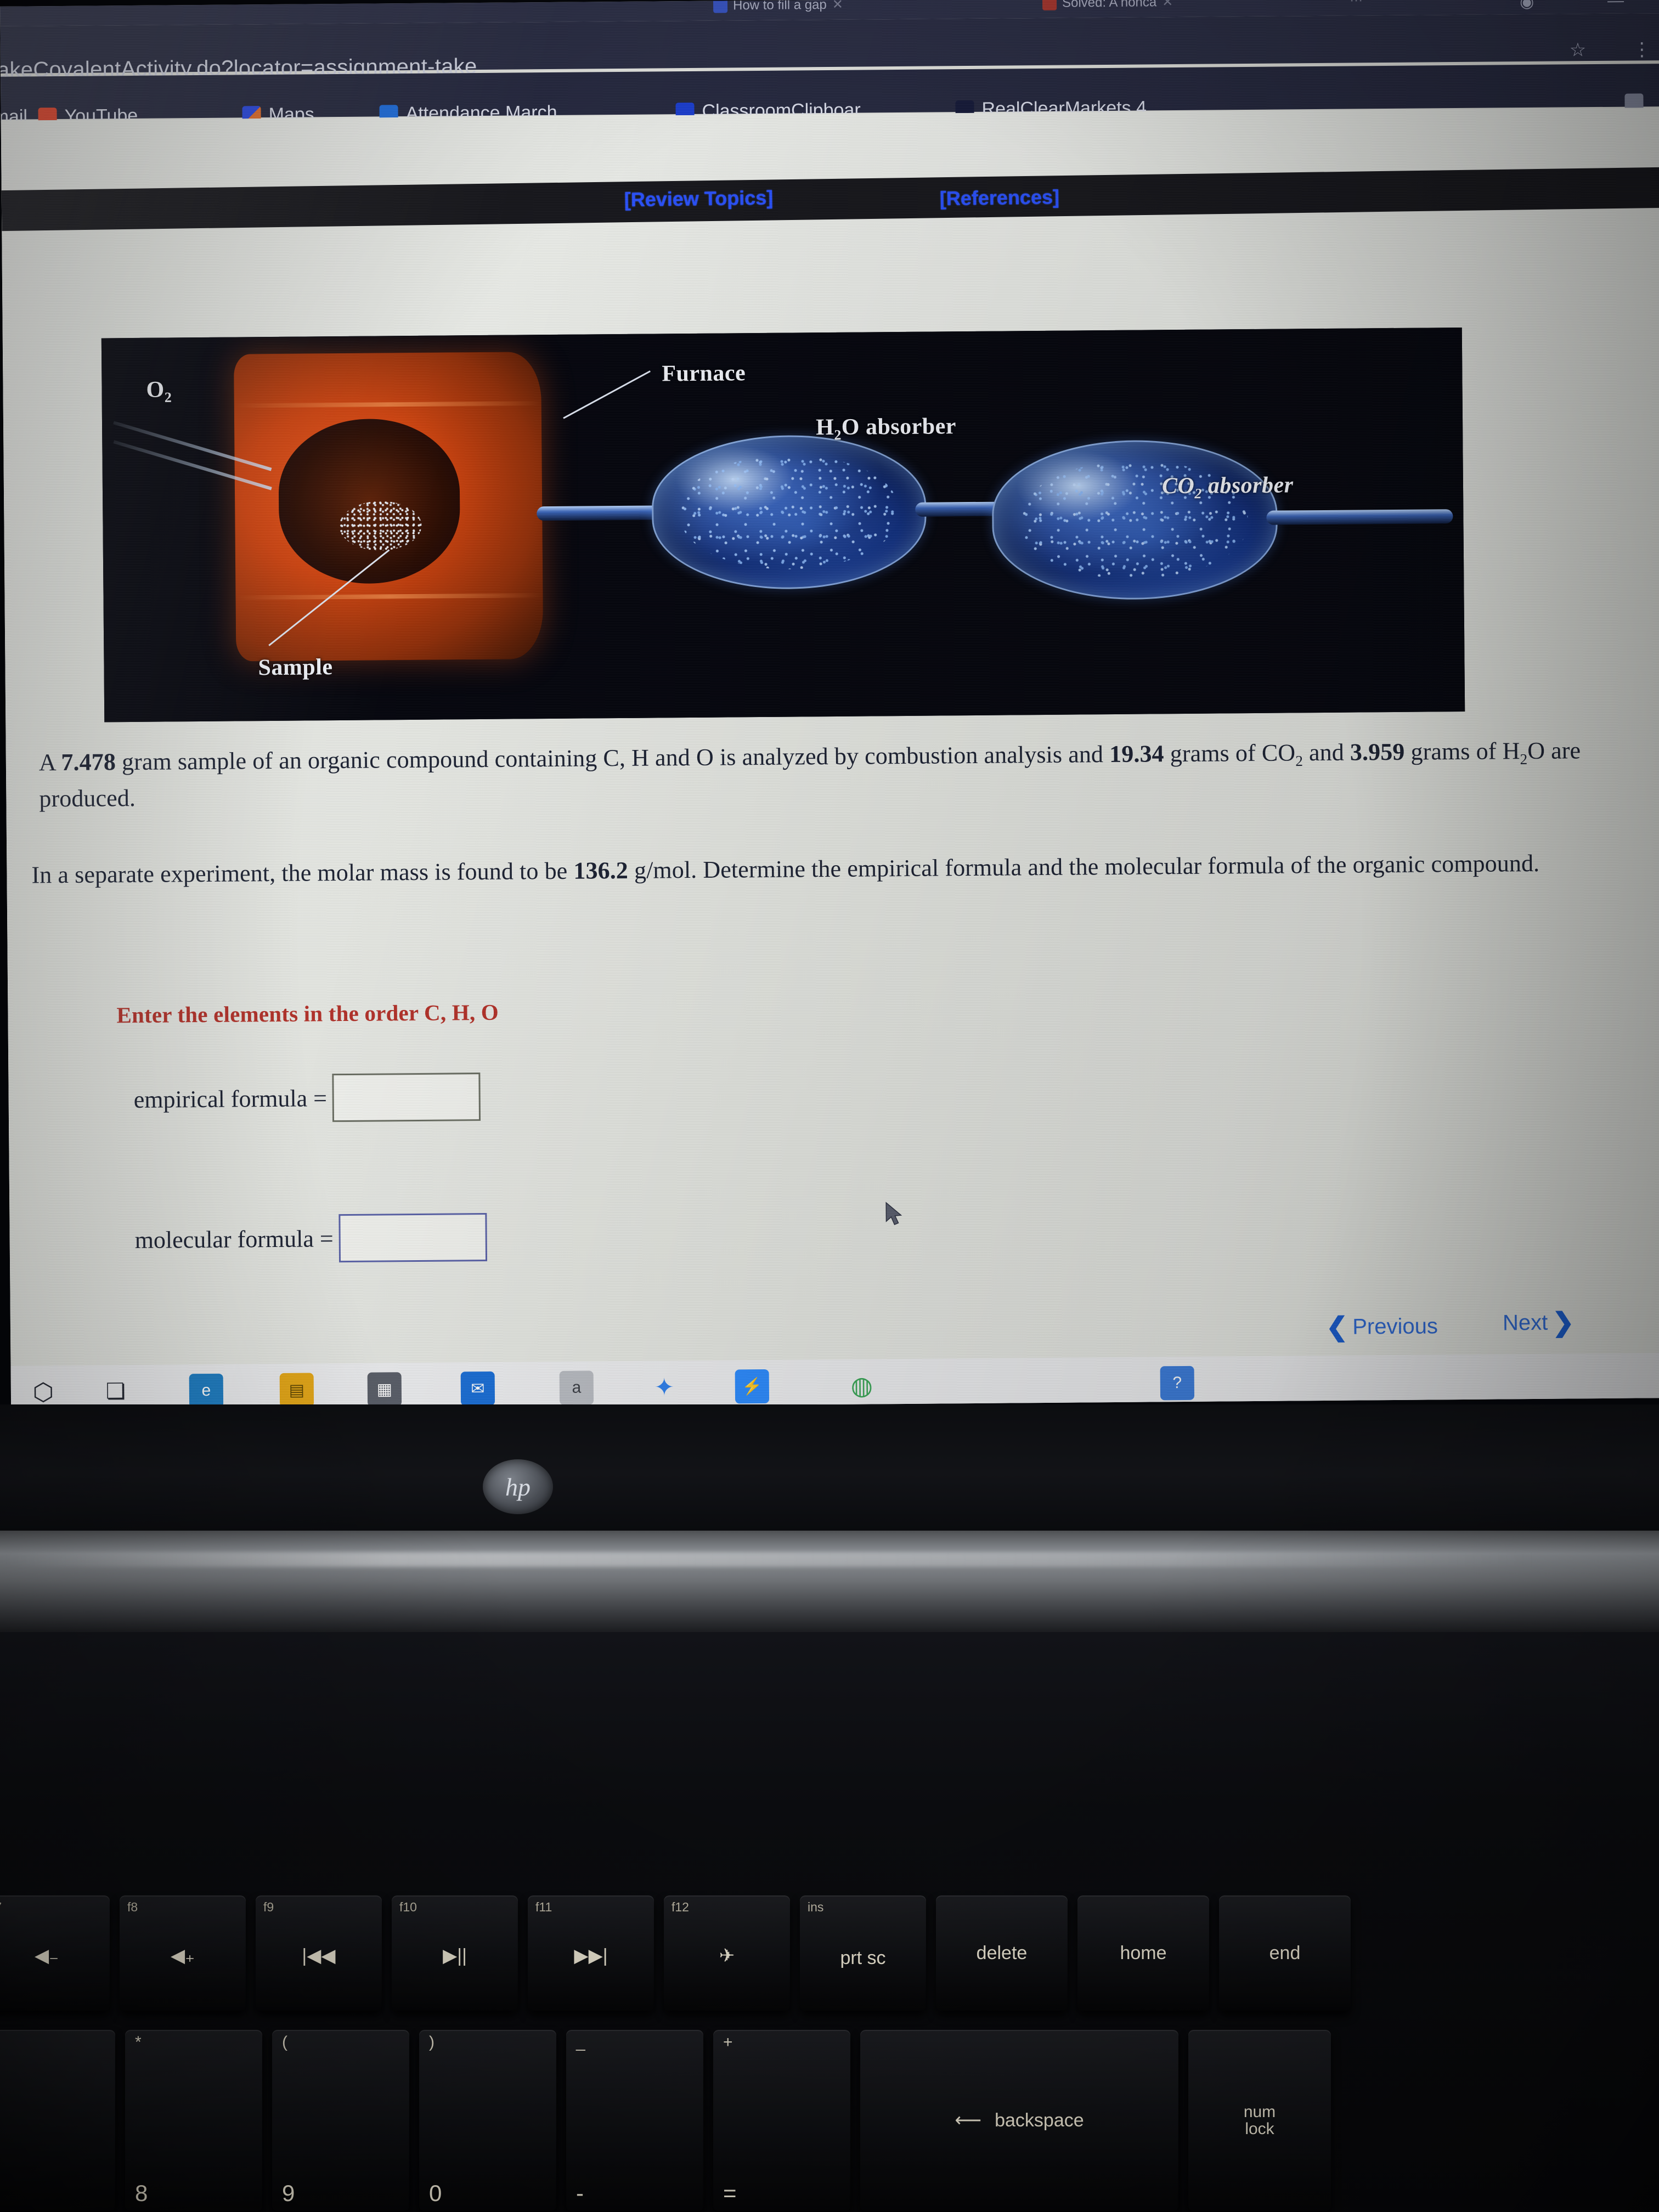 The height and width of the screenshot is (2212, 1659). I want to click on molecular-formula-row: molecular formula =, so click(311, 1238).